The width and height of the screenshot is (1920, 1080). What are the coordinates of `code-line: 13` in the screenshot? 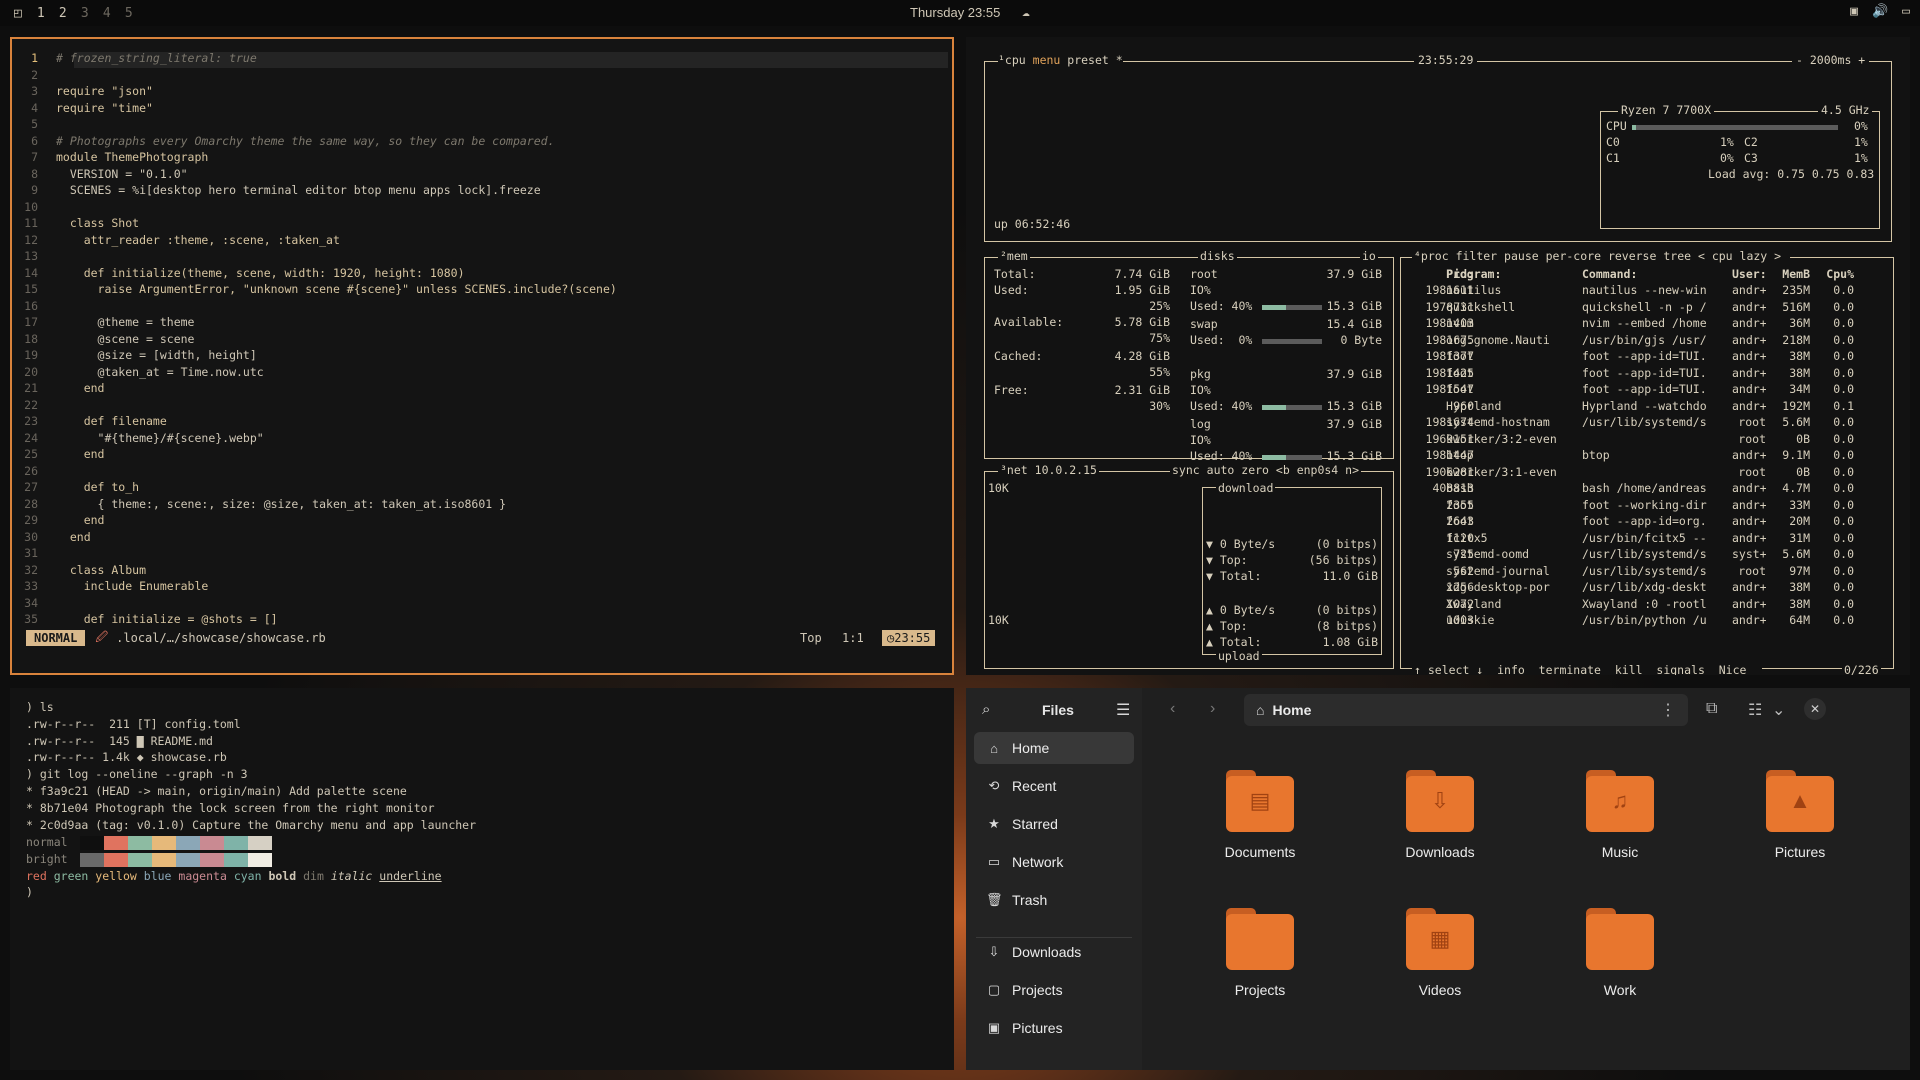 It's located at (34, 257).